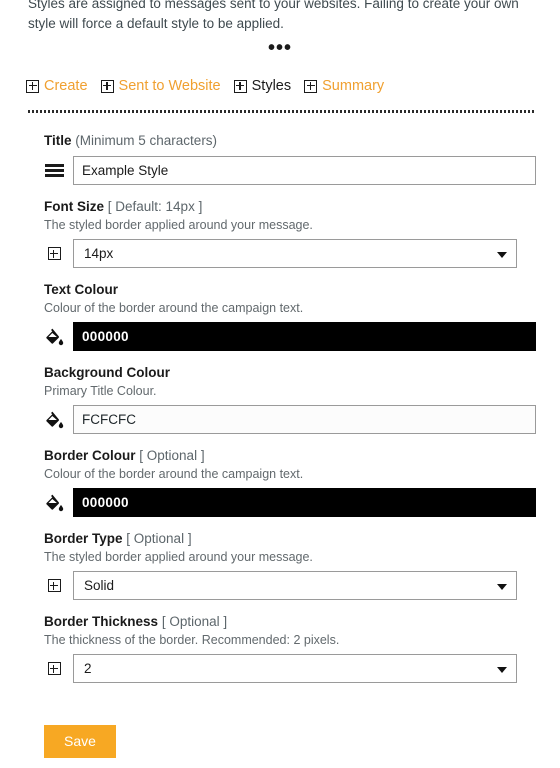 This screenshot has height=768, width=560. I want to click on field-background-colour-label-text: Background Colour, so click(107, 372).